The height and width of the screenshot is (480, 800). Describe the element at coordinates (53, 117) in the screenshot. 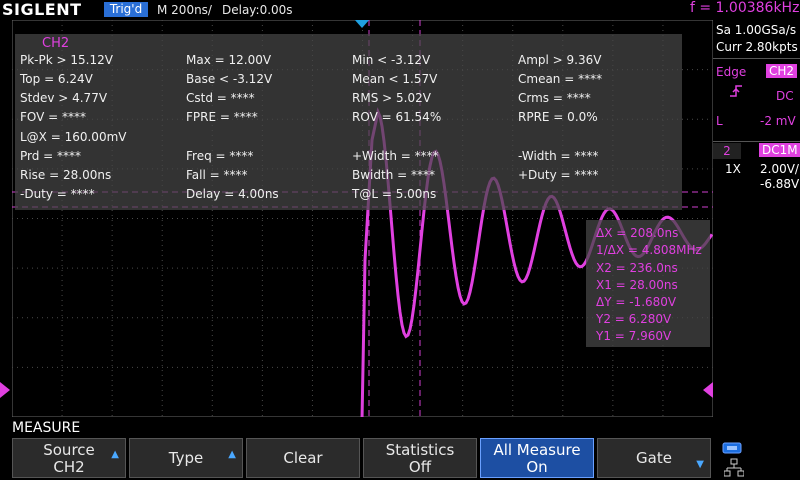

I see `measure-fov: FOV = ****` at that location.